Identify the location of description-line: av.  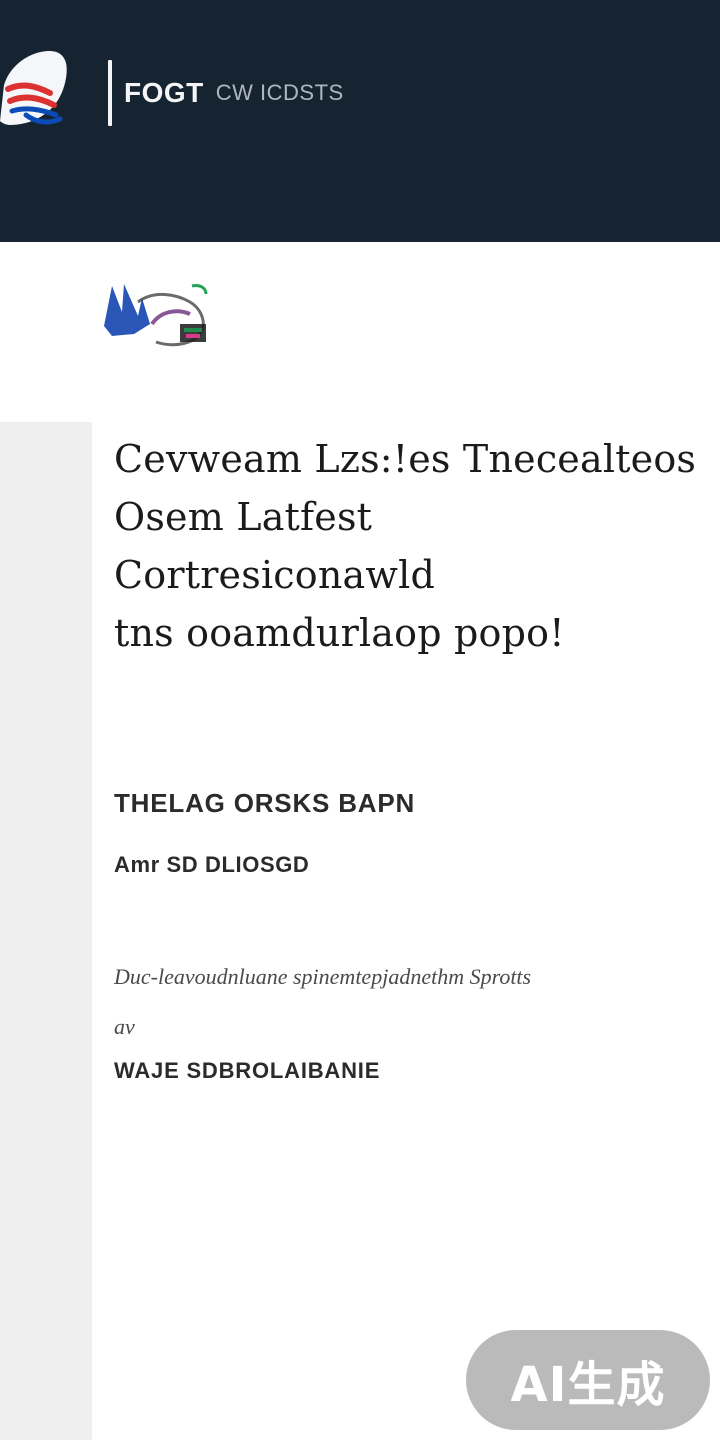
(124, 1026).